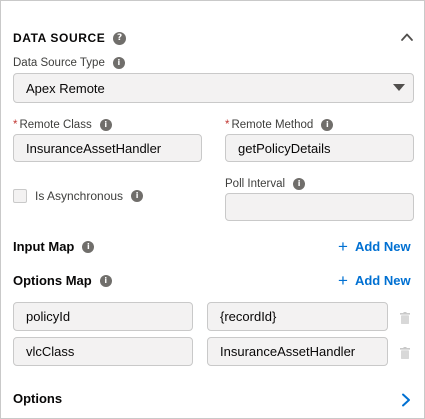  I want to click on async-label: Is Asynchronous, so click(79, 196).